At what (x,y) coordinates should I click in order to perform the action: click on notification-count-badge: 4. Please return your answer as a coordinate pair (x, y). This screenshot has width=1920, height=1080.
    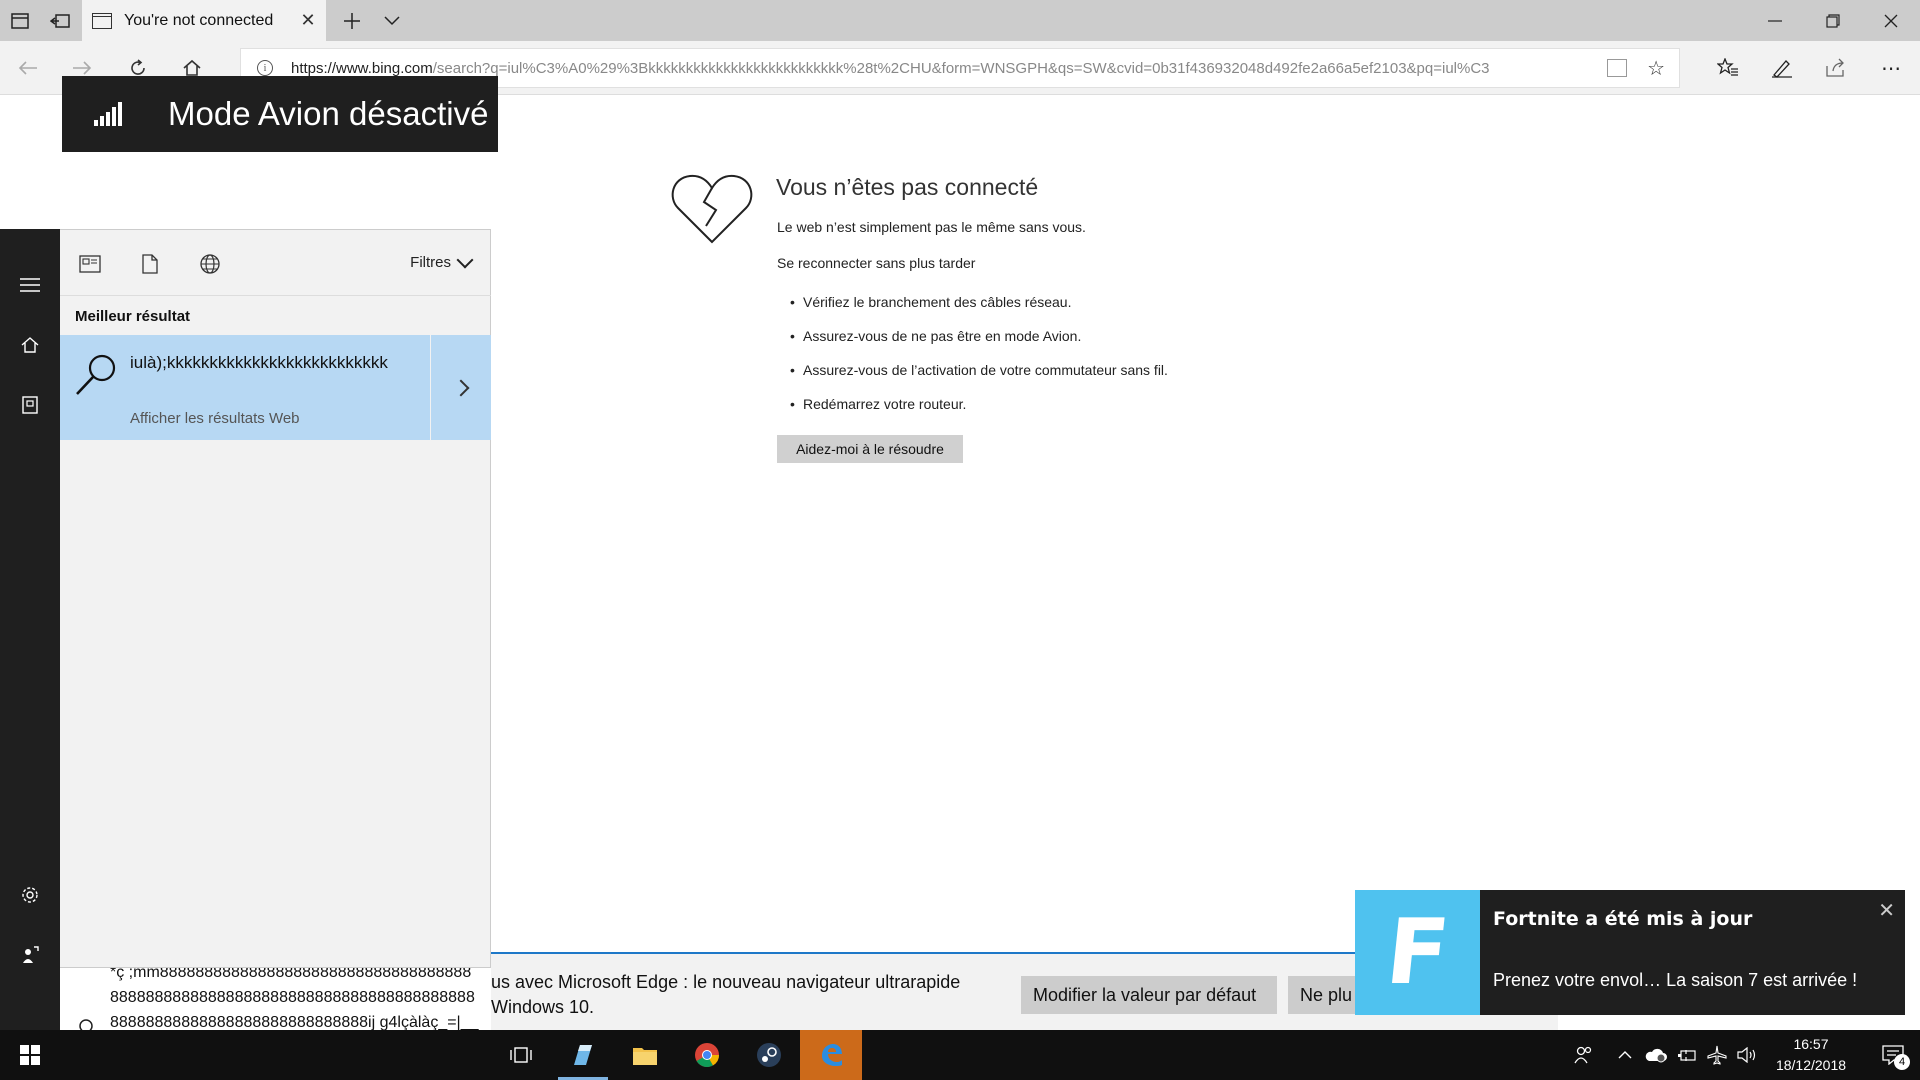
    Looking at the image, I should click on (1902, 1062).